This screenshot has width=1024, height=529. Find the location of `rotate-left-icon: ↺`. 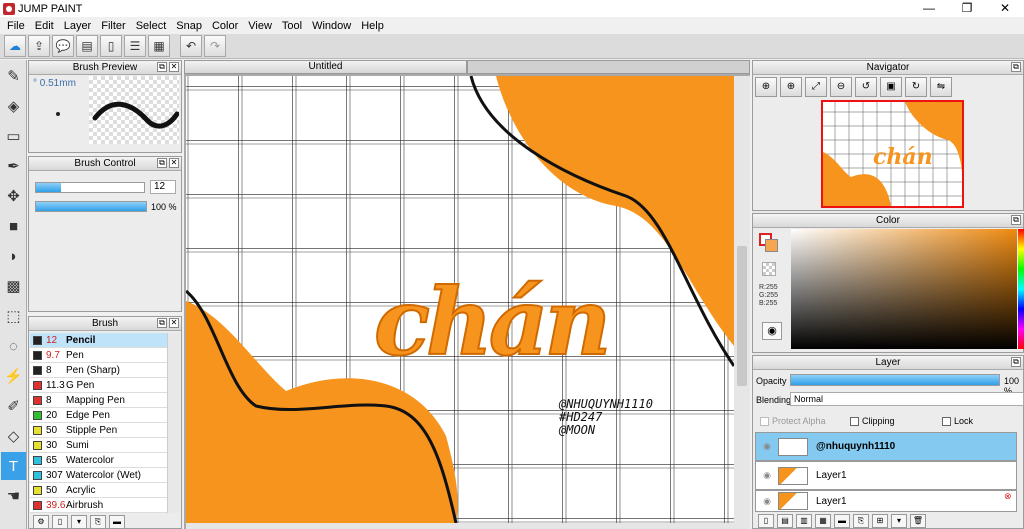

rotate-left-icon: ↺ is located at coordinates (866, 87).